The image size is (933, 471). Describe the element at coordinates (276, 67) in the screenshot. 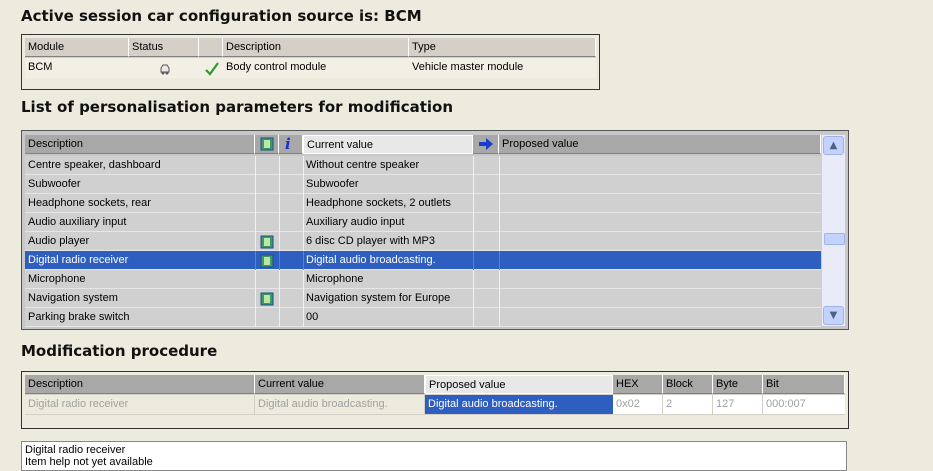

I see `module-description: Body control module` at that location.